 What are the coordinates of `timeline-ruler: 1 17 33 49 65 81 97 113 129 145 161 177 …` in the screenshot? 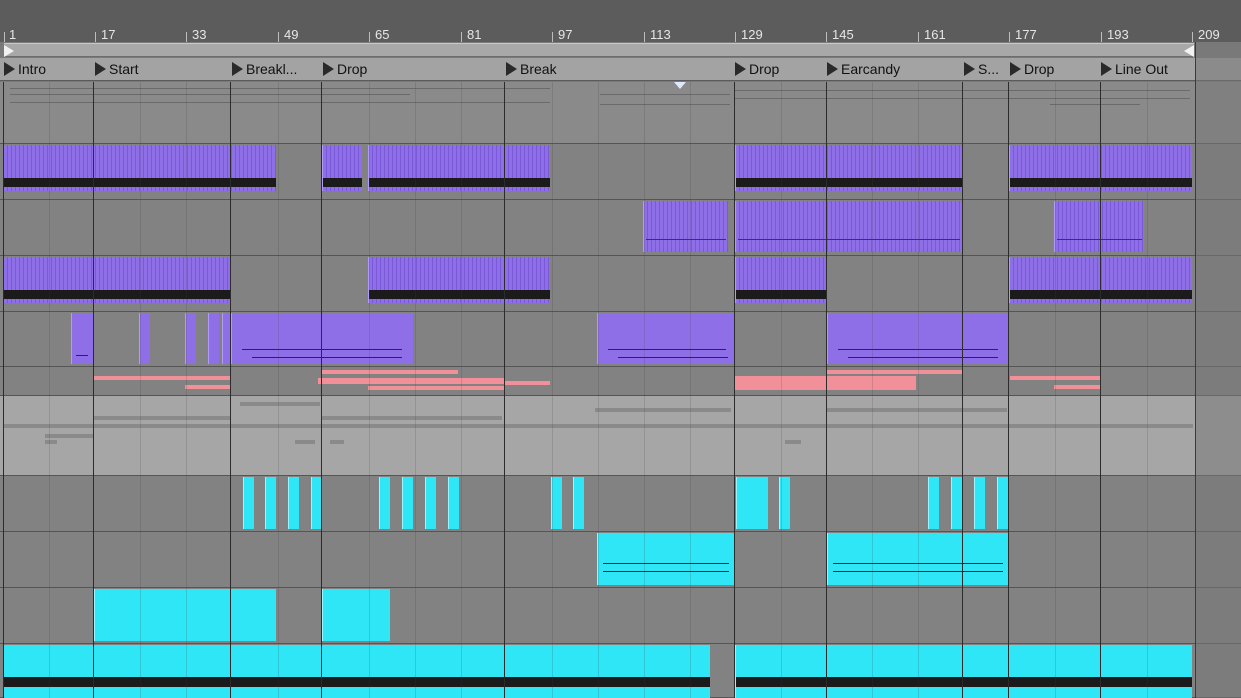 It's located at (620, 21).